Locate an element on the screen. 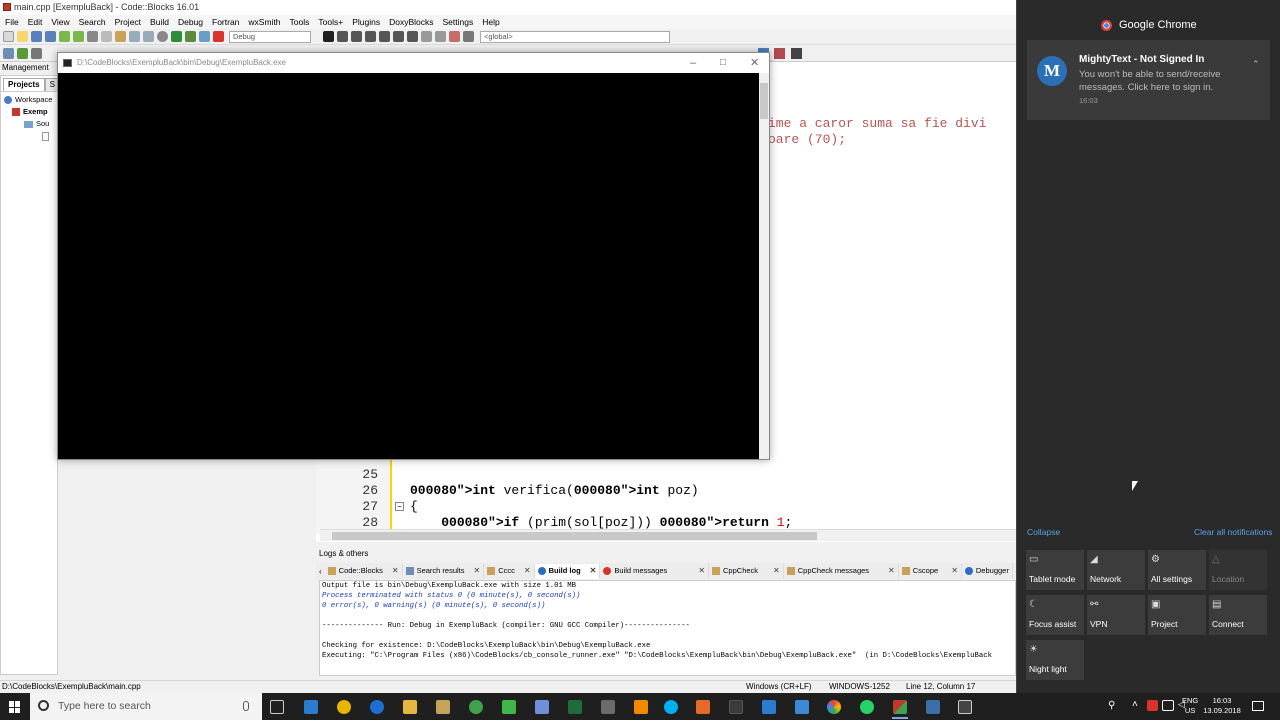 This screenshot has width=1280, height=720. run-to-cursor-icon is located at coordinates (342, 36).